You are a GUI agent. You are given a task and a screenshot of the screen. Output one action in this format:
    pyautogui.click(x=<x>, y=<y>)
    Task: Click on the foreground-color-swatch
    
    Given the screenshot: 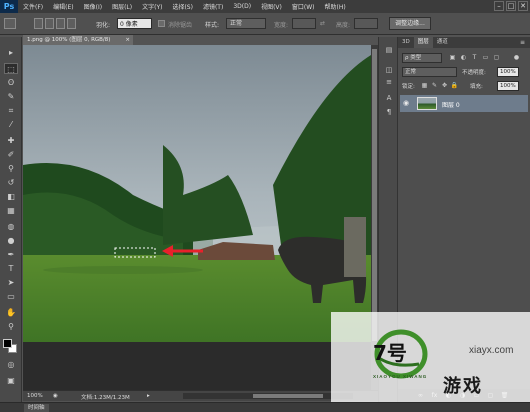 What is the action you would take?
    pyautogui.click(x=7, y=343)
    